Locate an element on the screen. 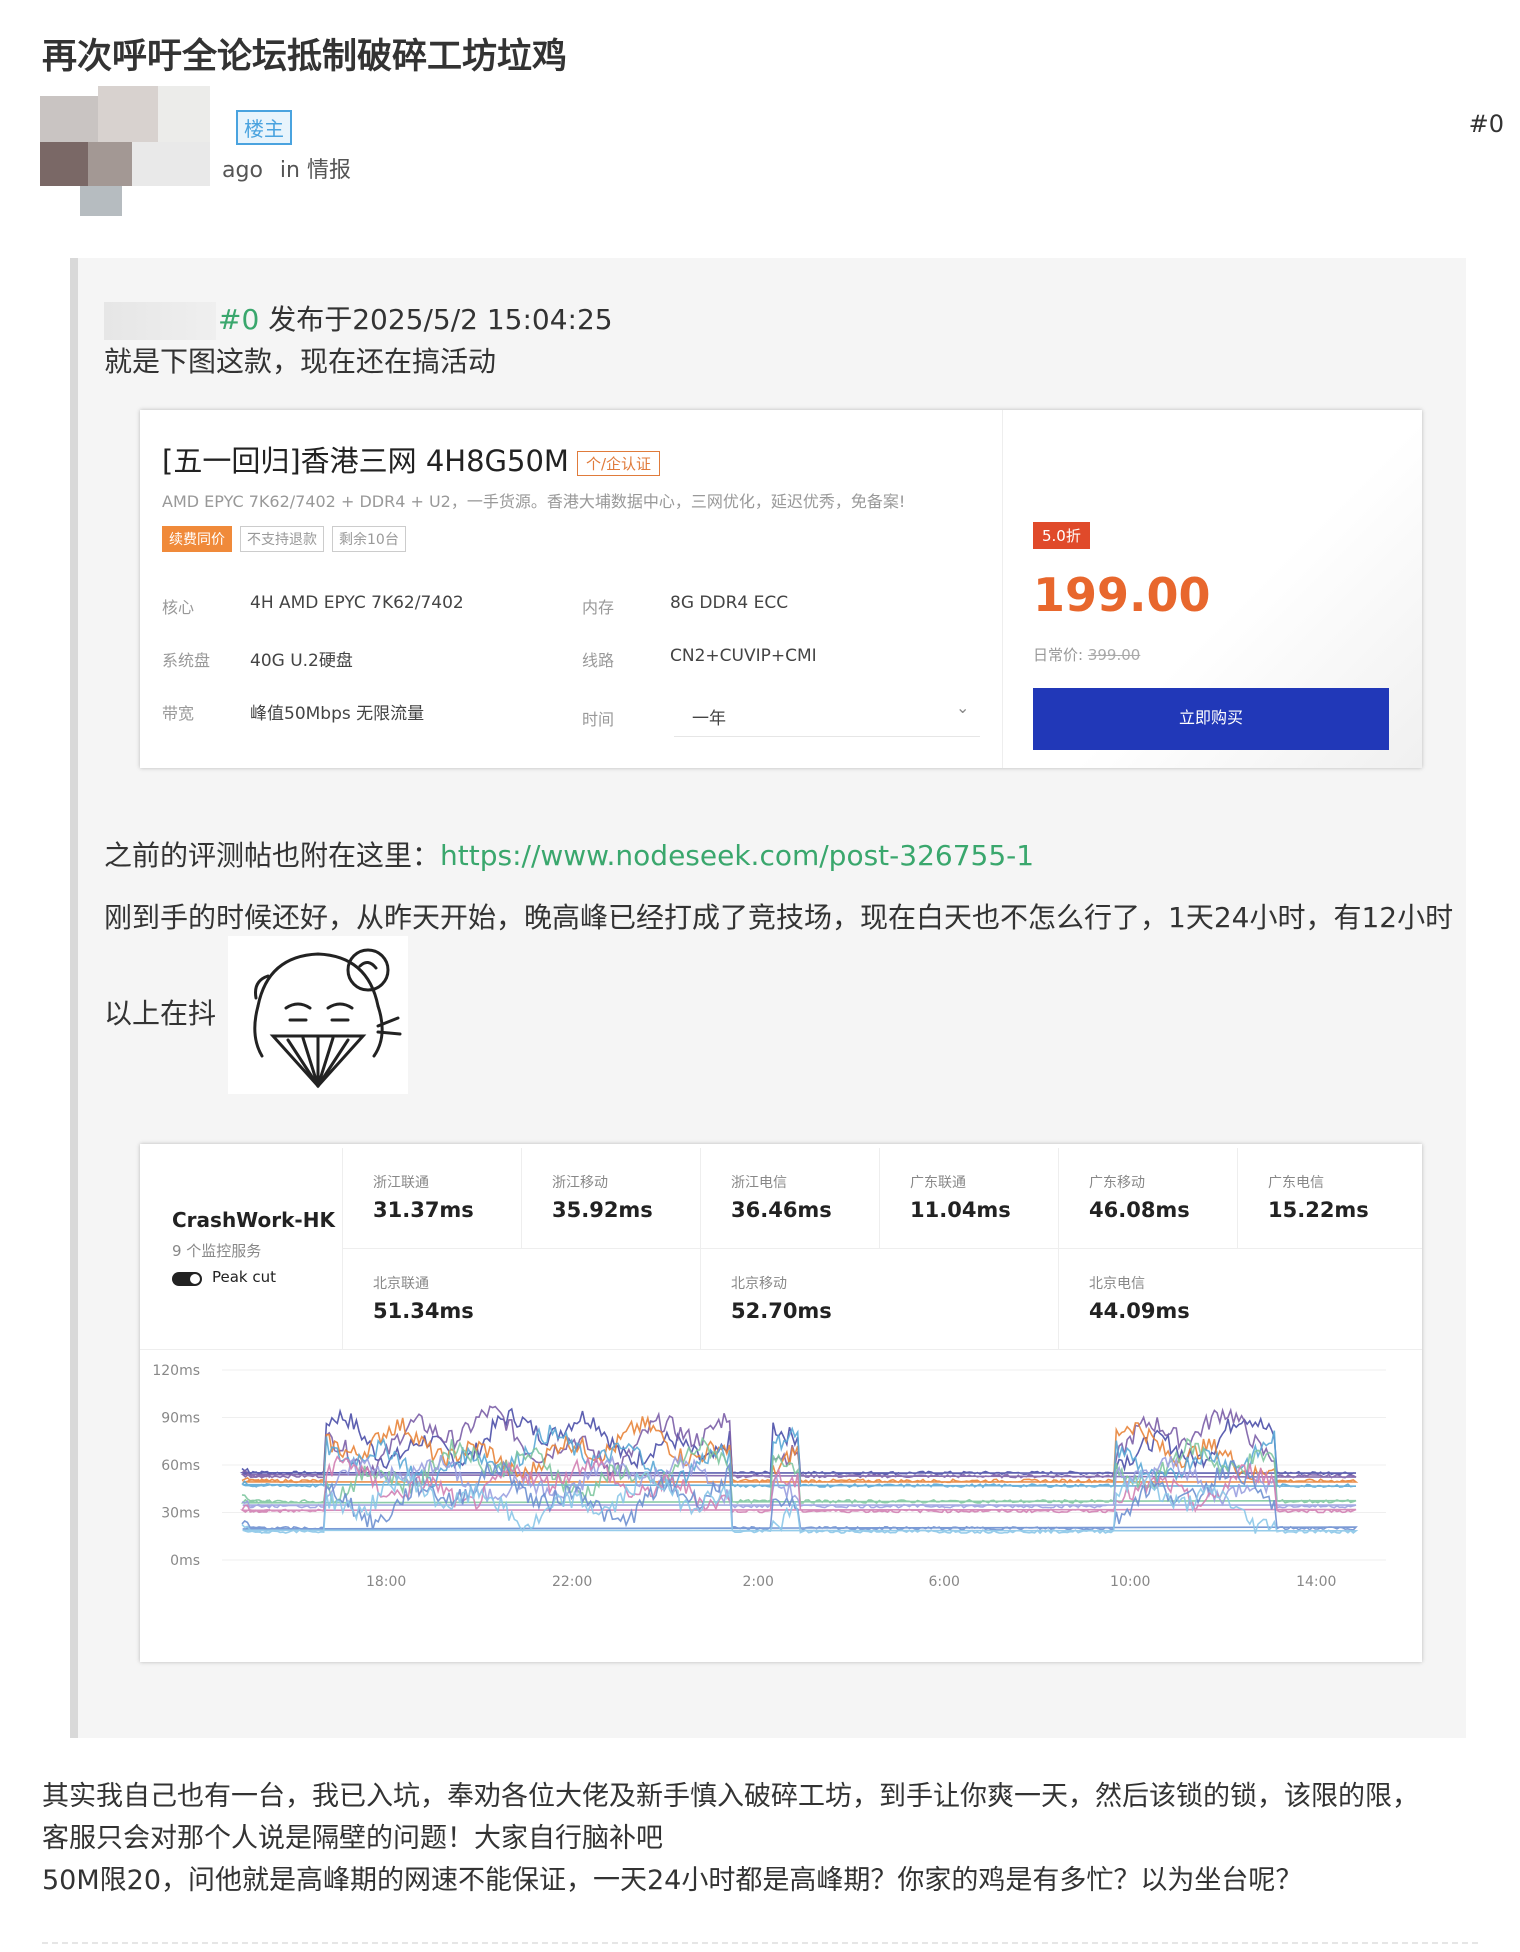 The height and width of the screenshot is (1952, 1520). floor-number: #0 is located at coordinates (1486, 124).